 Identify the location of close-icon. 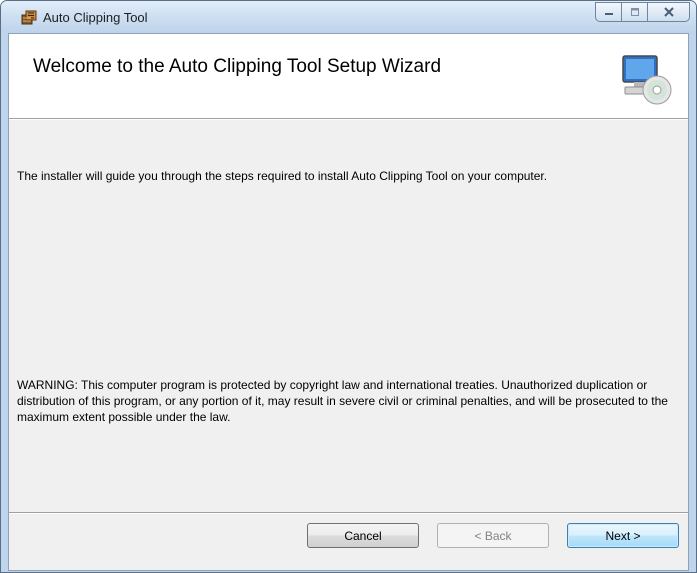
(668, 12).